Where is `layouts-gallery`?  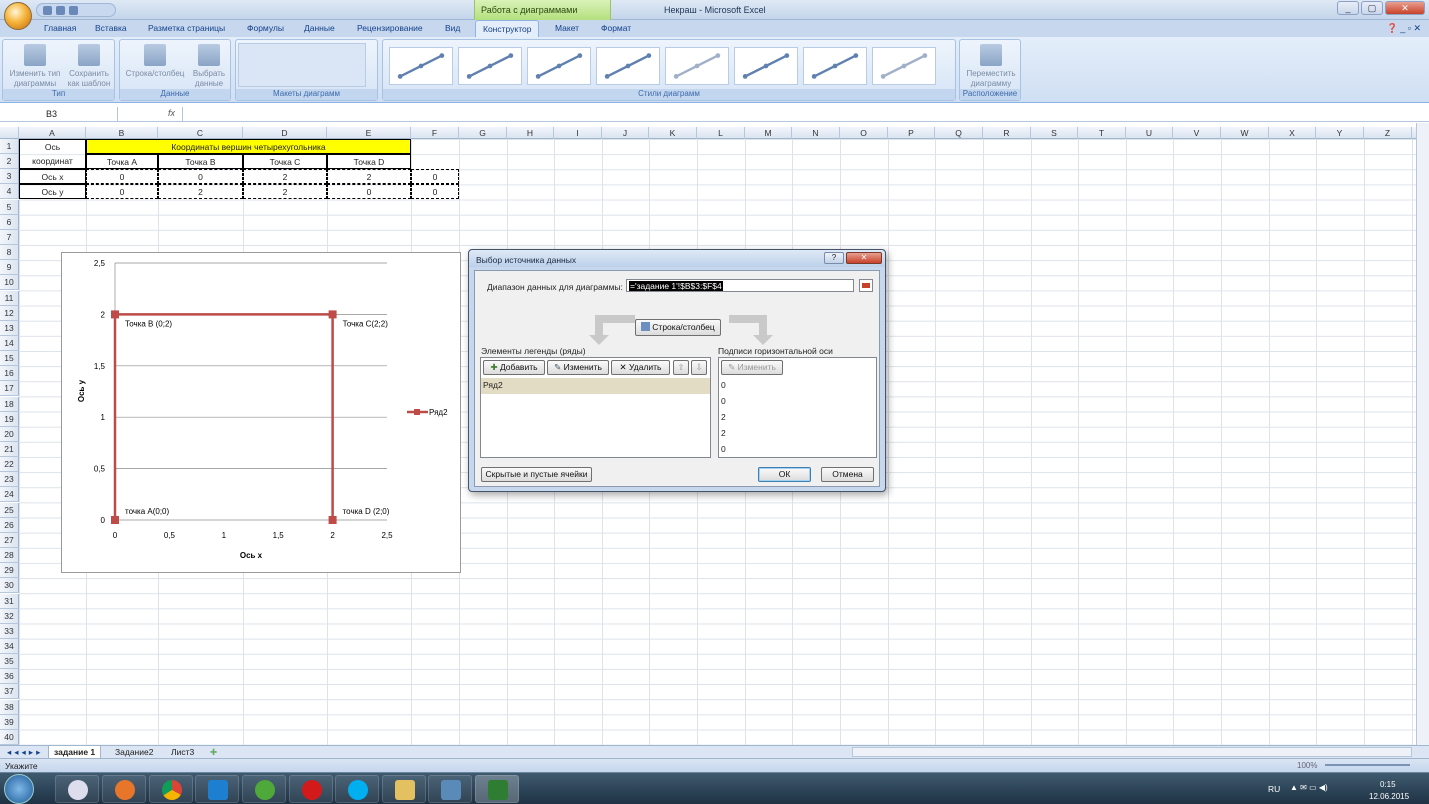
layouts-gallery is located at coordinates (302, 65).